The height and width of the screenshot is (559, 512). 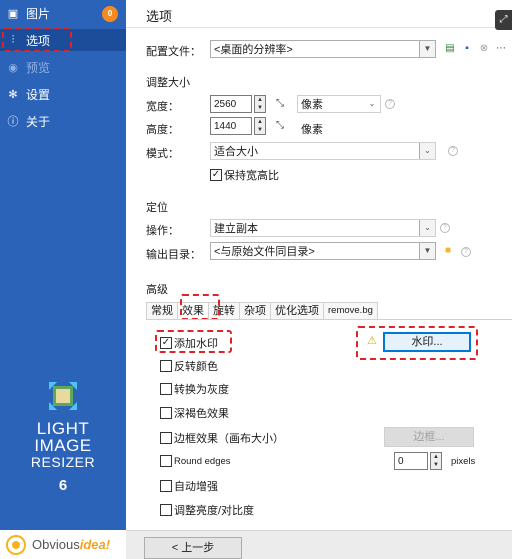 I want to click on sidebar-item-images: ▣ 图片 0, so click(x=63, y=13).